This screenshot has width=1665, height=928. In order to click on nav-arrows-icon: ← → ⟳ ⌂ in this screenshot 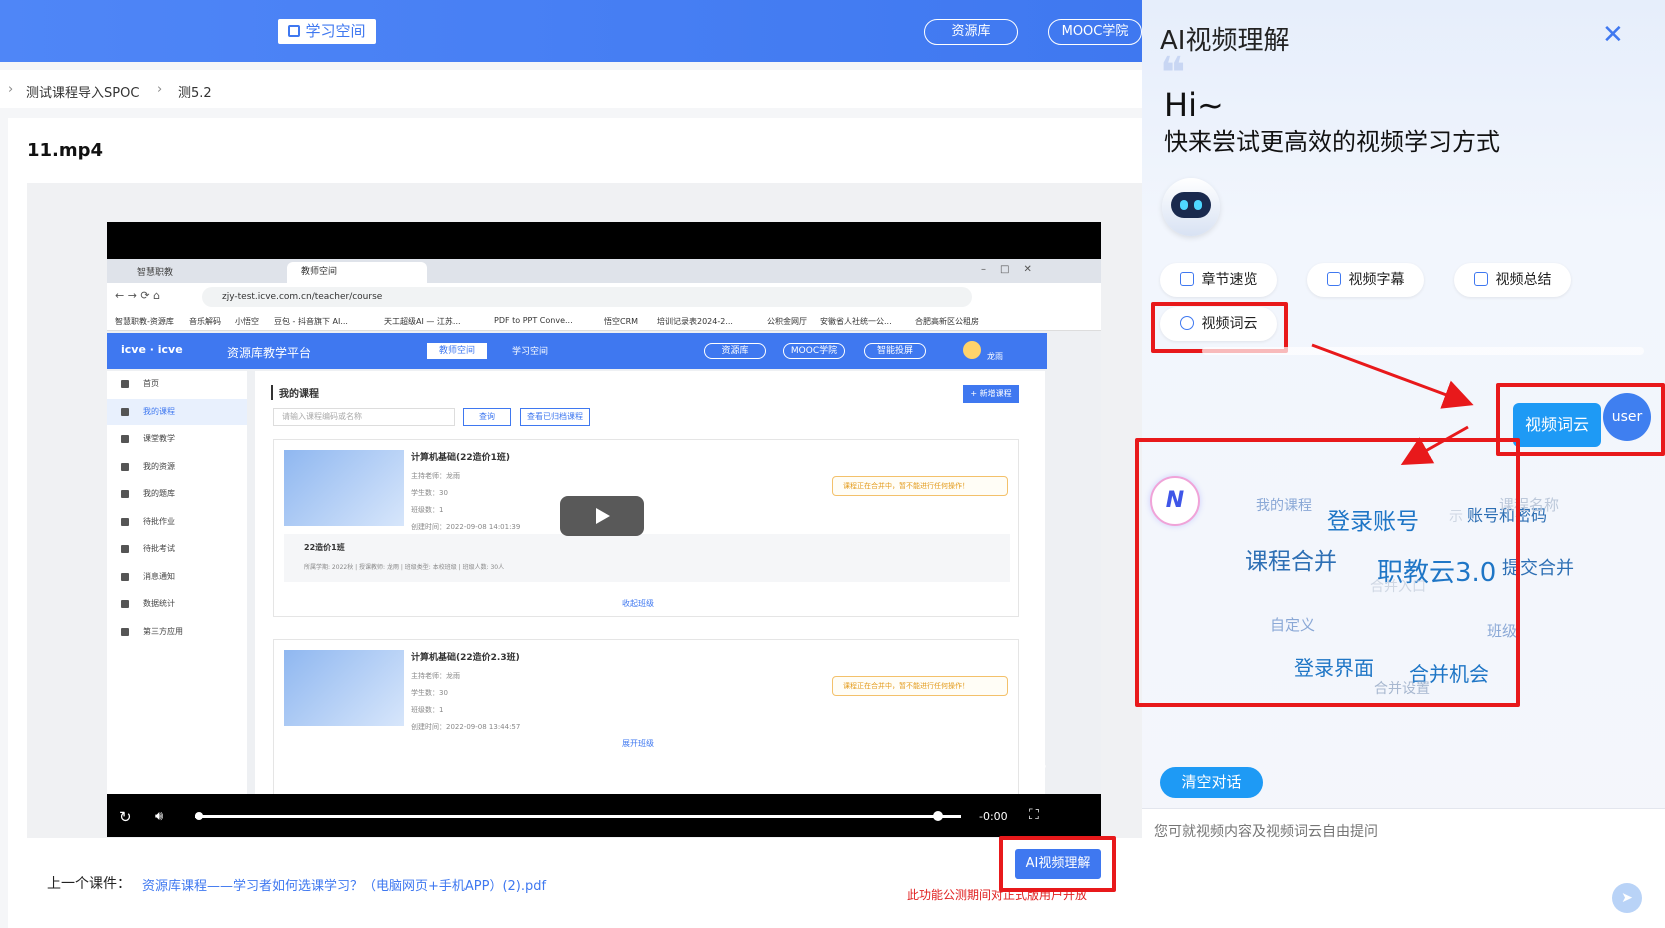, I will do `click(138, 295)`.